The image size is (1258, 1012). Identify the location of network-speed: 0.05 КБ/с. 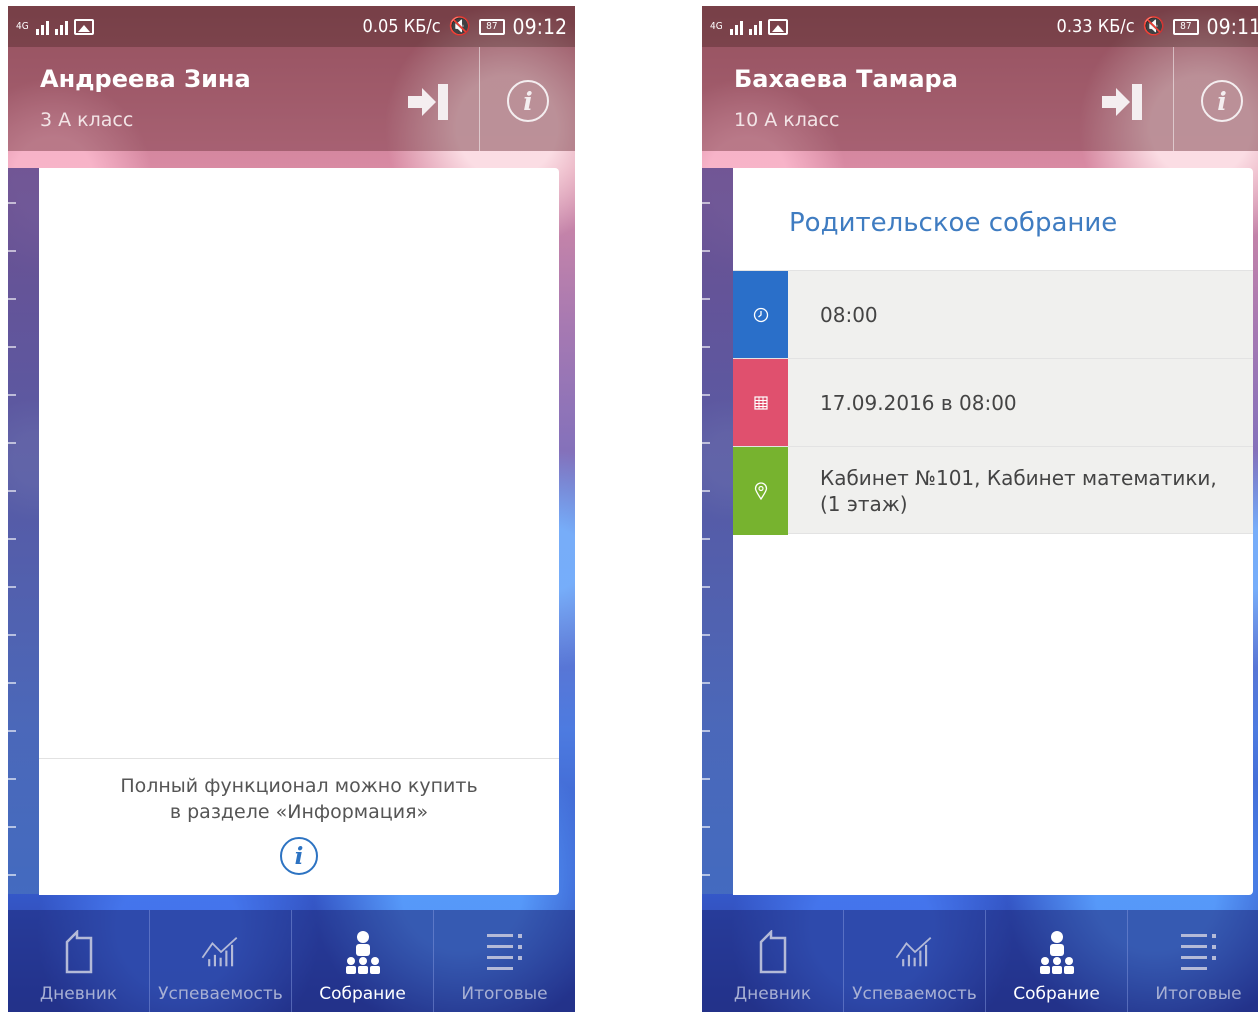
(401, 26).